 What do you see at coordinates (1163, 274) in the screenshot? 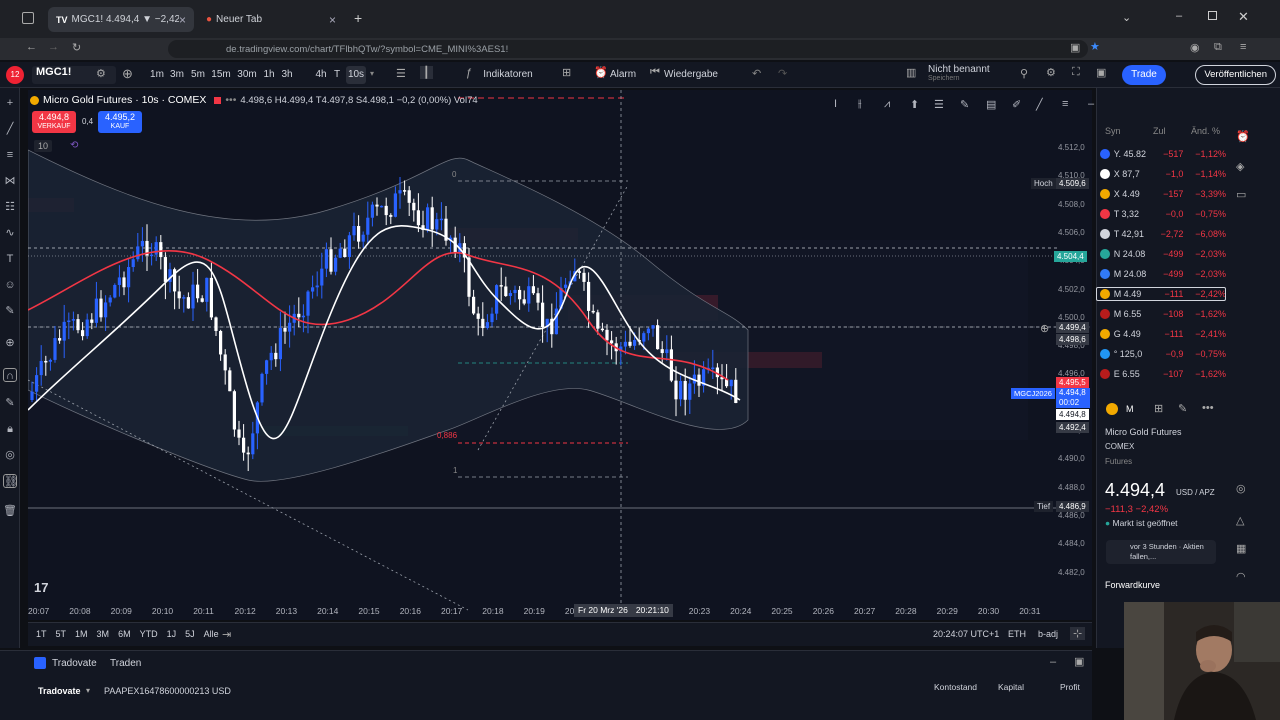
I see `watchlist-row: M 24.08 −499 −2,03%` at bounding box center [1163, 274].